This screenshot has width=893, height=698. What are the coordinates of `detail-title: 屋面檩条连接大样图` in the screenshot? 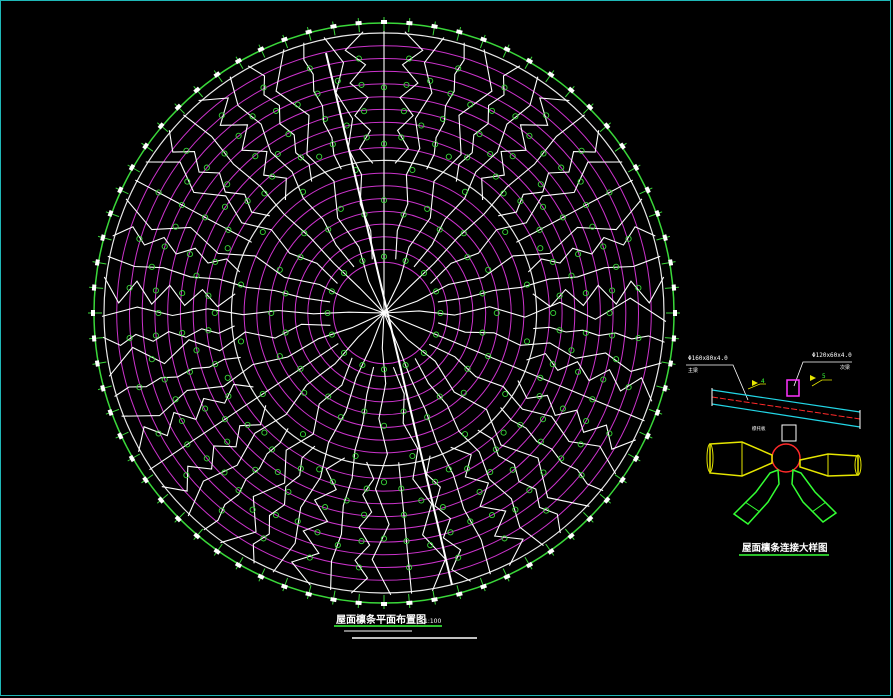 It's located at (785, 548).